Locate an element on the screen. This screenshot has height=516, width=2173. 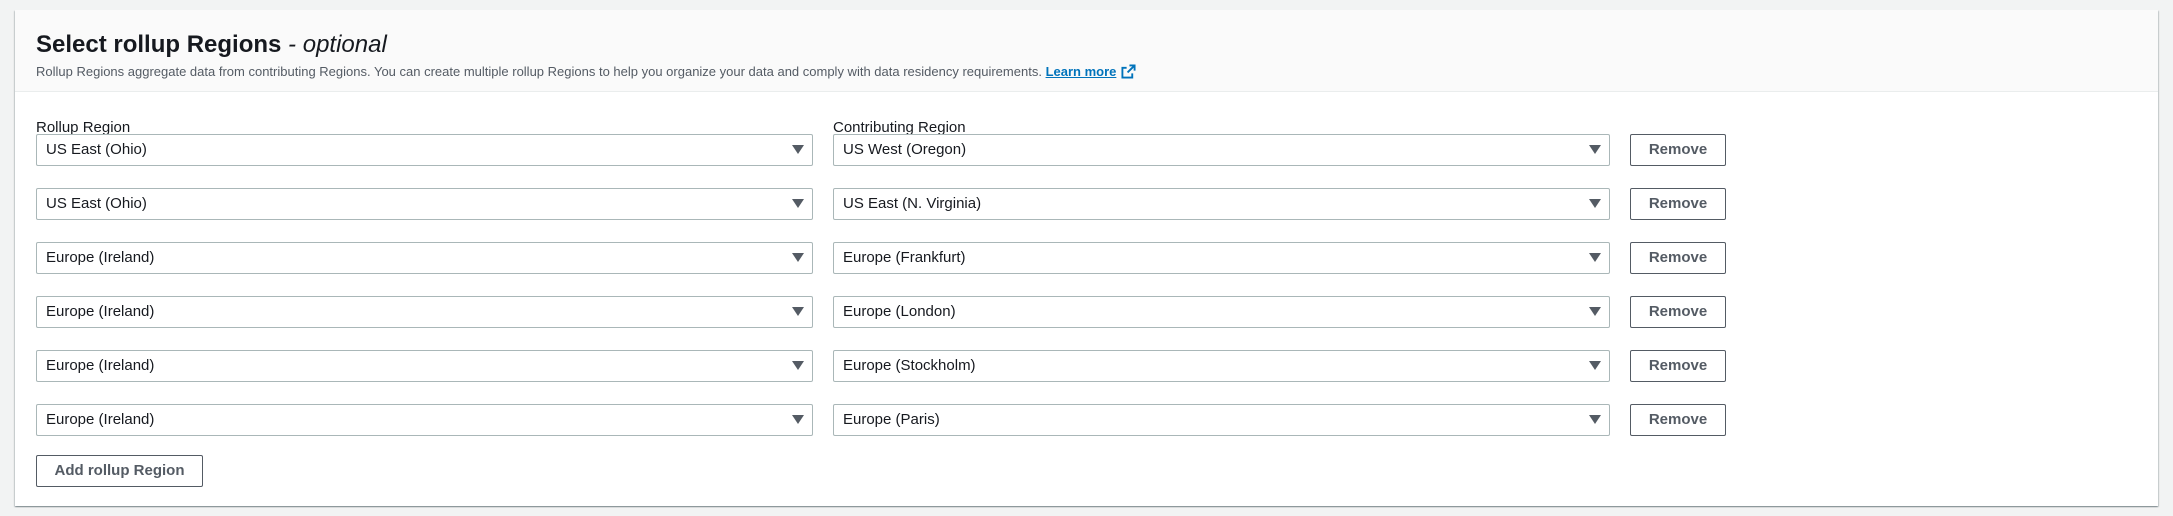
contributing-region-select: US West (Oregon) is located at coordinates (1221, 150).